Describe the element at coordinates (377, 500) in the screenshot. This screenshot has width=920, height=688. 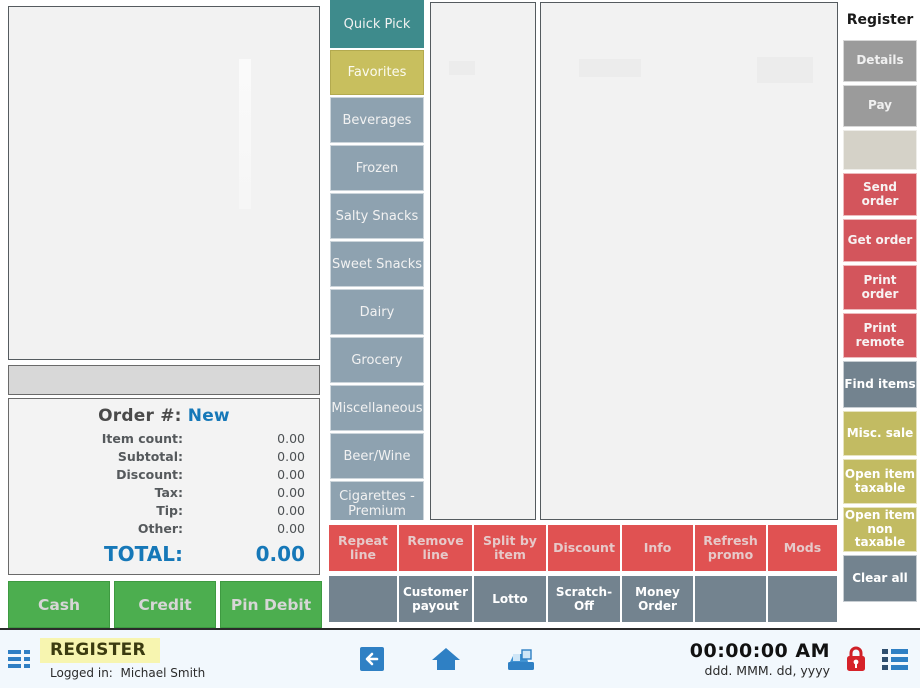
I see `category-button-cigarettes-premium: Cigarettes - Premium` at that location.